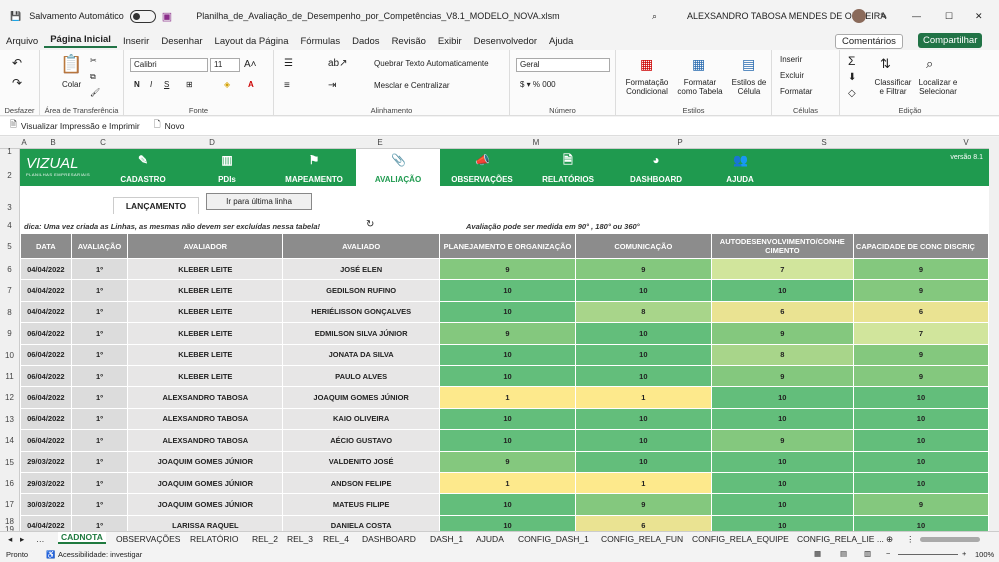  Describe the element at coordinates (568, 167) in the screenshot. I see `nav-relatorios: 🗎 RELATÓRIOS` at that location.